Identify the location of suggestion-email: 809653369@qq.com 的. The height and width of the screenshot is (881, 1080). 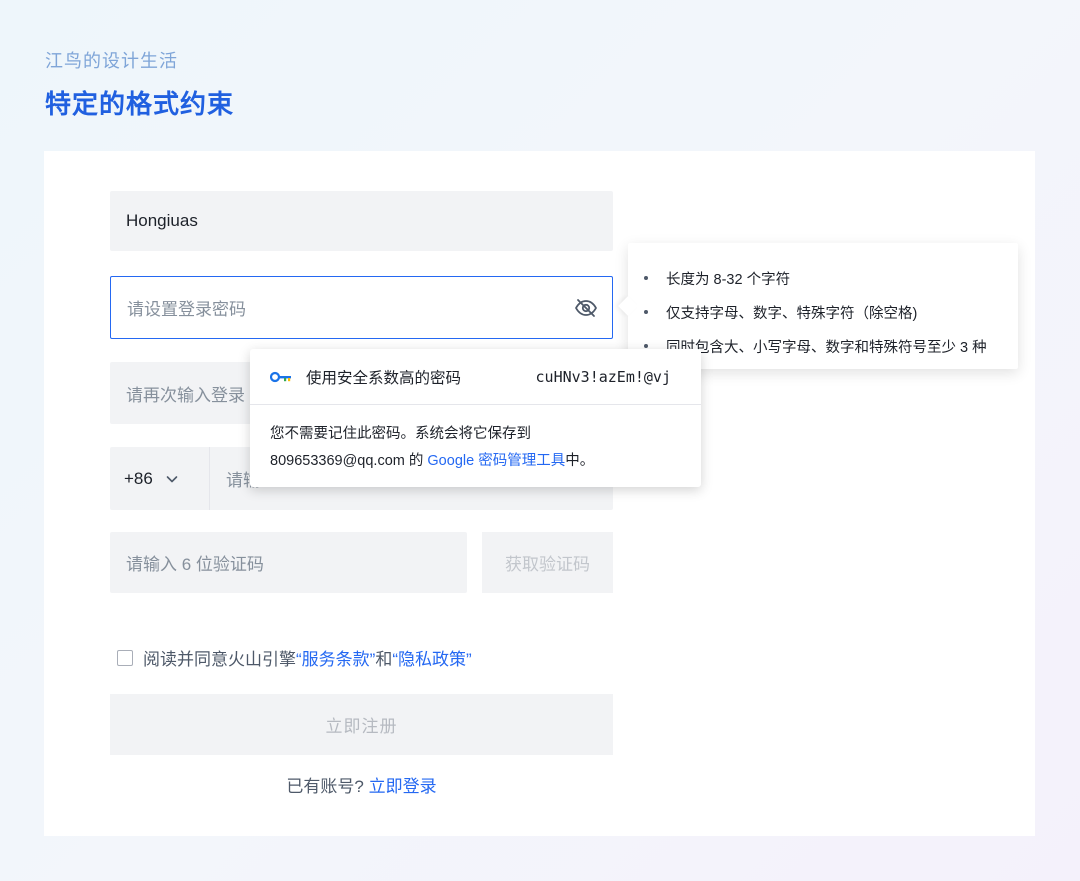
(349, 461).